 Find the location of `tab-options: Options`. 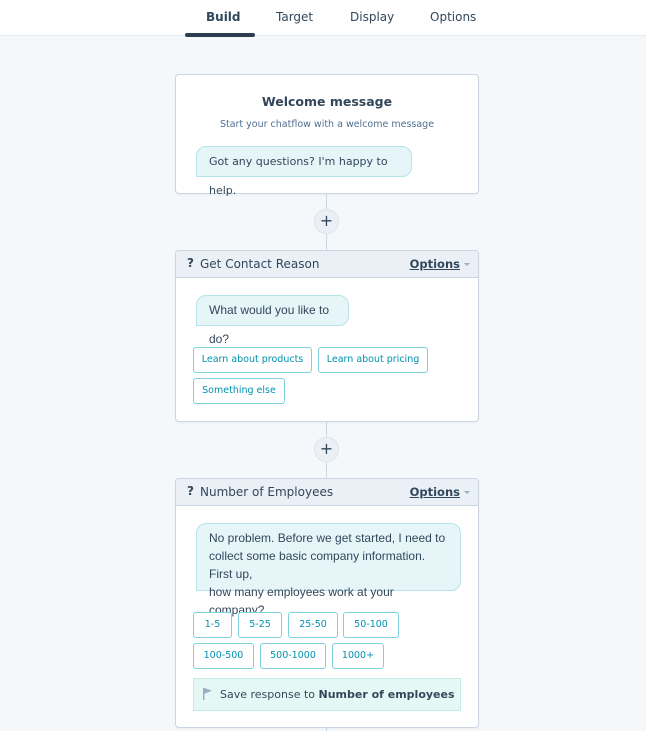

tab-options: Options is located at coordinates (453, 17).